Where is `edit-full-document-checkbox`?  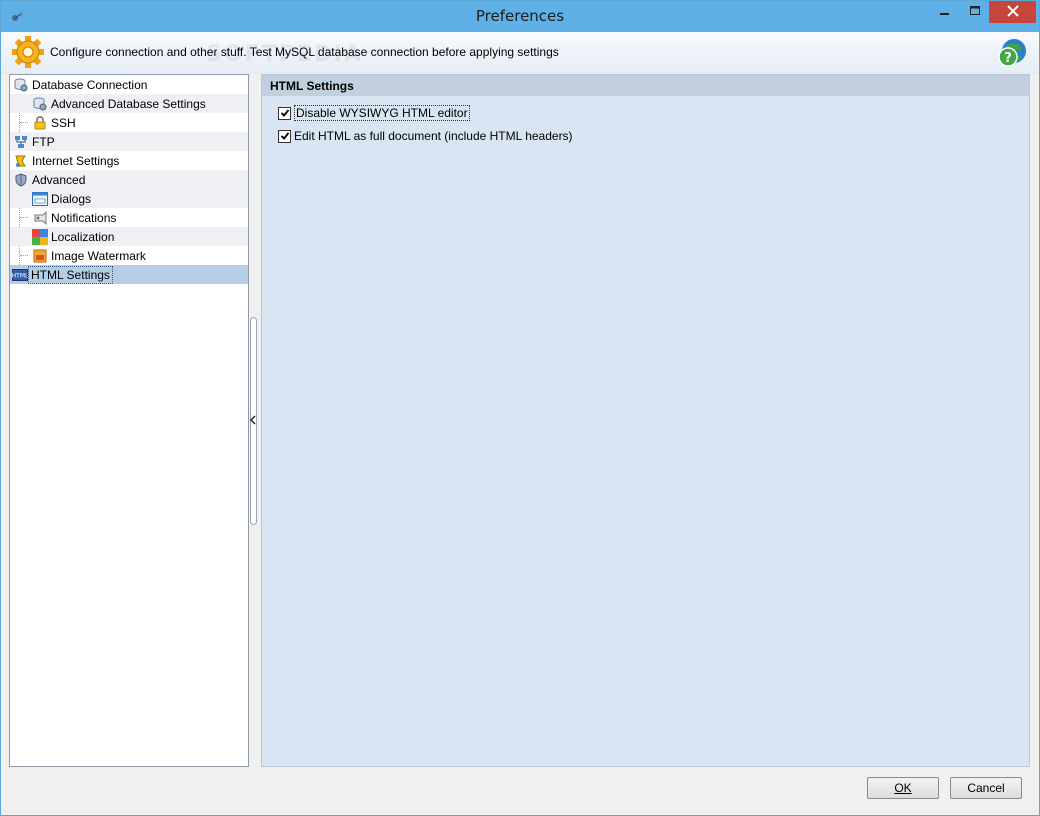 edit-full-document-checkbox is located at coordinates (284, 136).